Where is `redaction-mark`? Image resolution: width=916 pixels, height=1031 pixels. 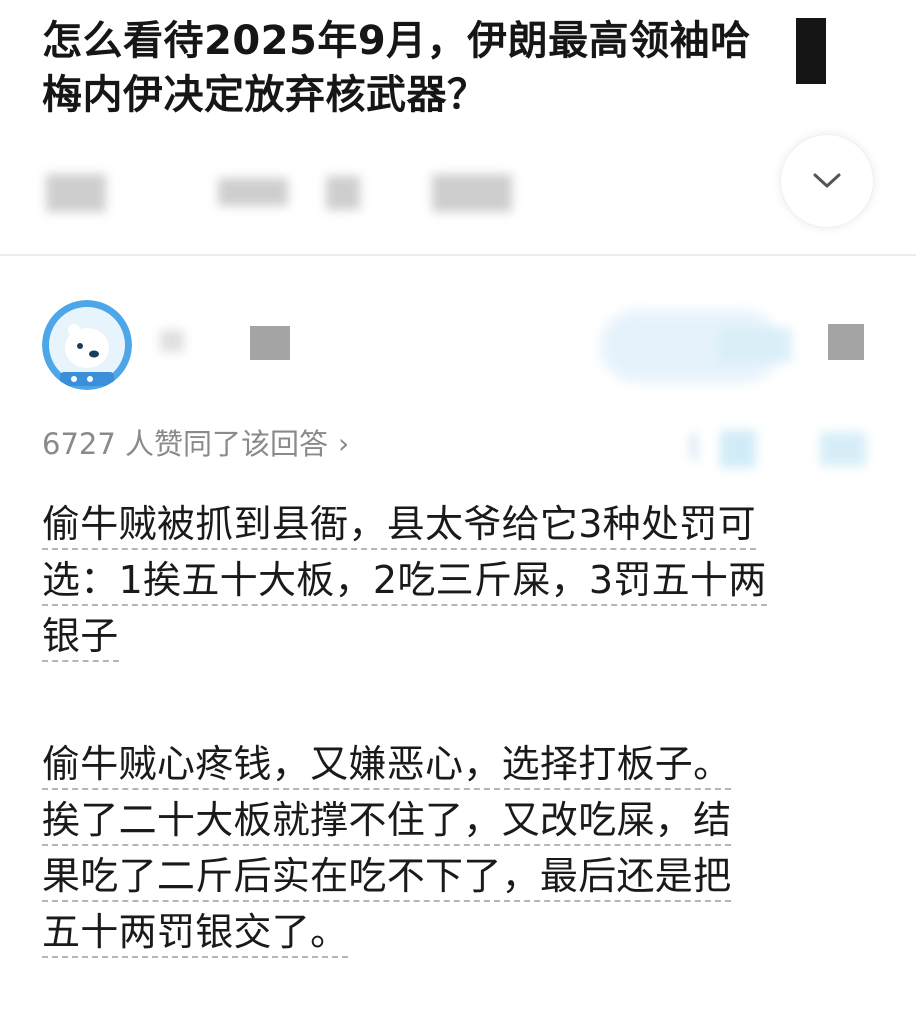 redaction-mark is located at coordinates (811, 51).